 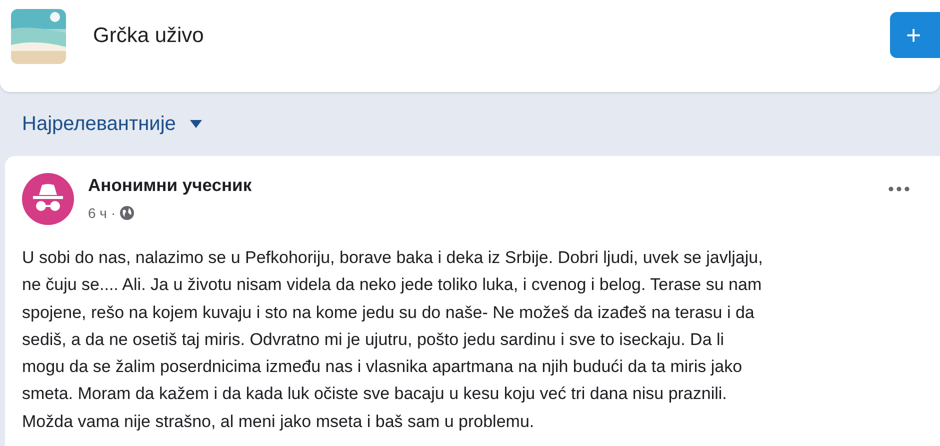 What do you see at coordinates (48, 199) in the screenshot?
I see `incognito-avatar-icon` at bounding box center [48, 199].